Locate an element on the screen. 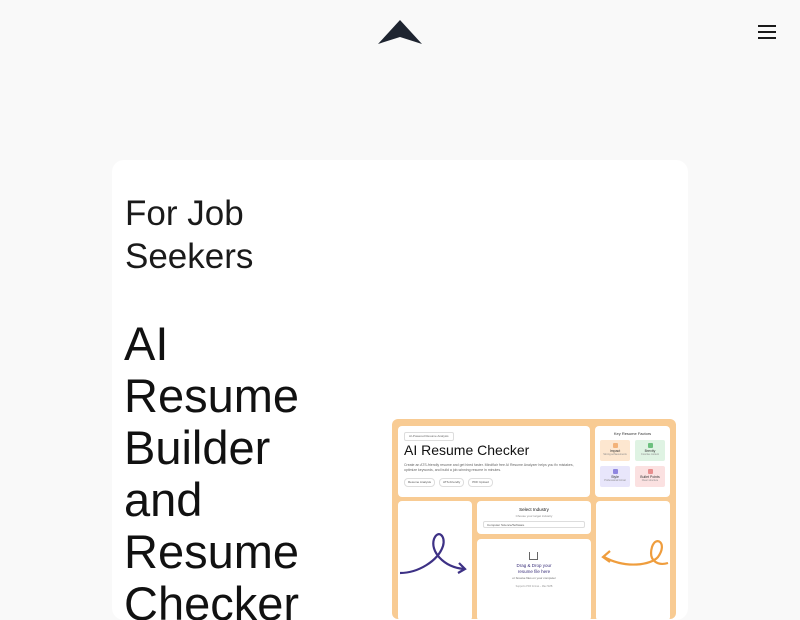 The height and width of the screenshot is (620, 800). factor-tile: Impact Strong achievements is located at coordinates (615, 450).